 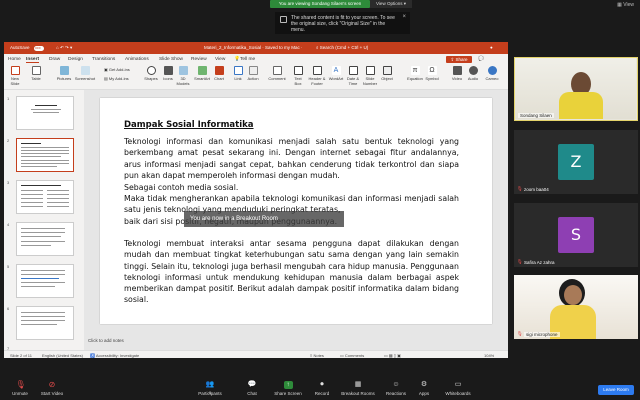 I want to click on picture-icon, so click(x=64, y=70).